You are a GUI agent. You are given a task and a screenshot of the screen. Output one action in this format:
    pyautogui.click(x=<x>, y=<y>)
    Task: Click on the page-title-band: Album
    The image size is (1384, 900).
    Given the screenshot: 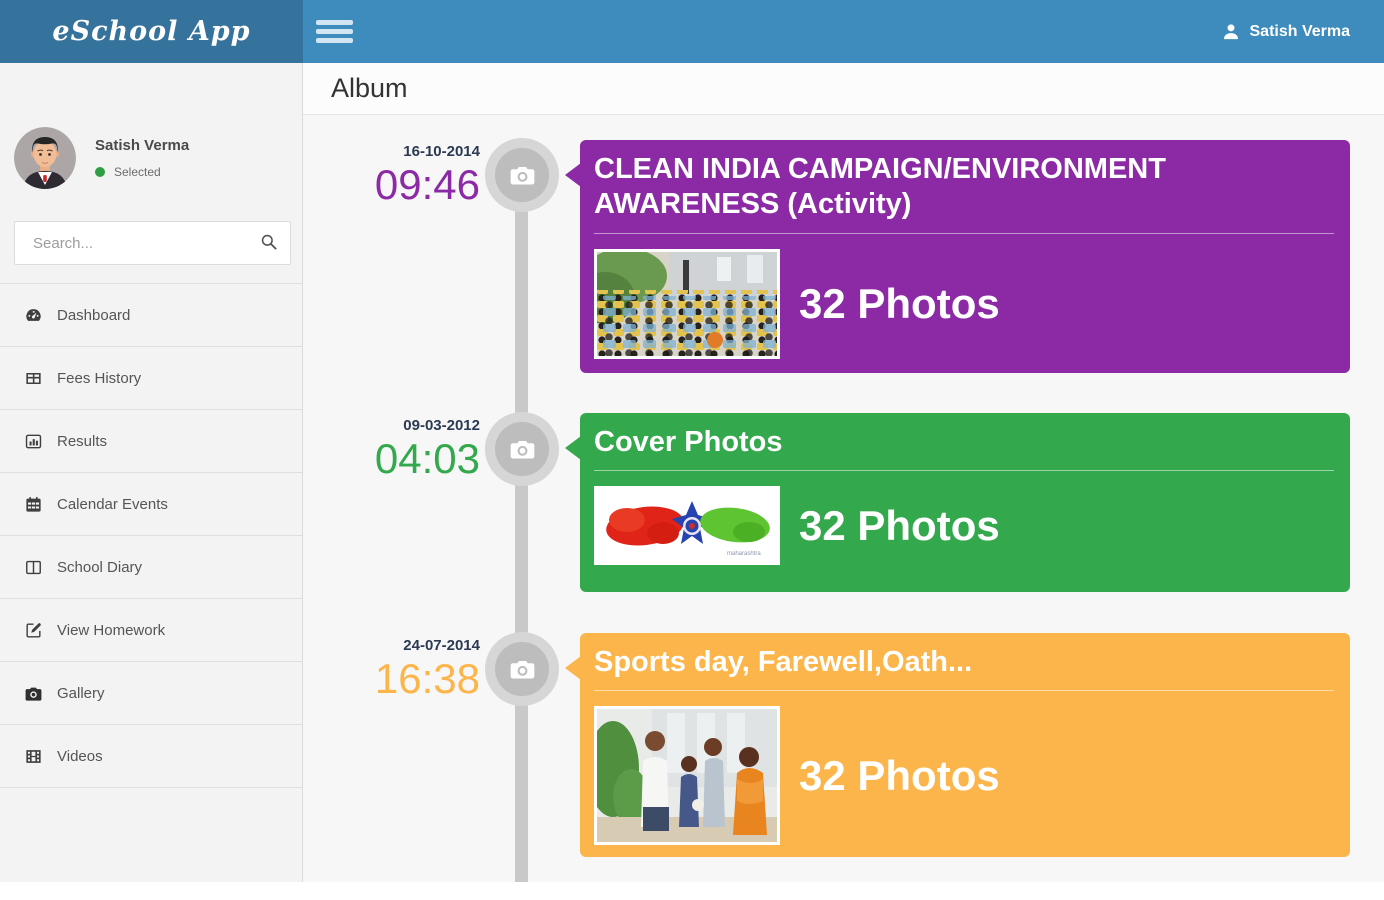 What is the action you would take?
    pyautogui.click(x=843, y=89)
    